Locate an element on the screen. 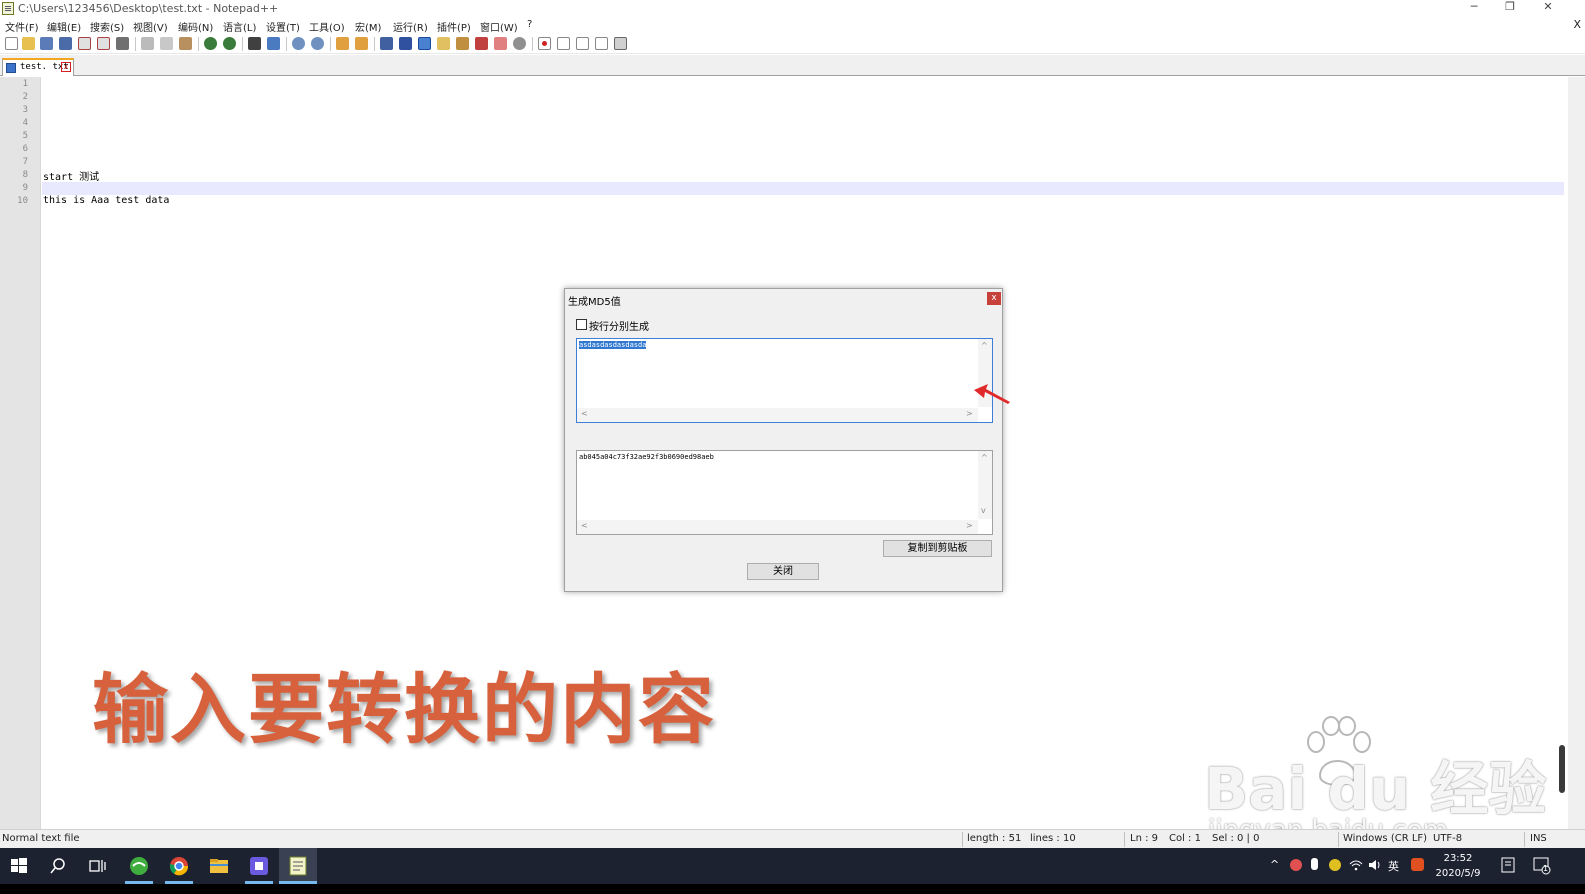 Image resolution: width=1585 pixels, height=894 pixels. stop-macro-icon is located at coordinates (563, 43).